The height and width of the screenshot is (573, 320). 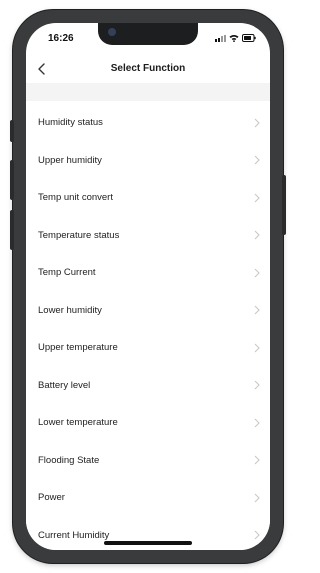 I want to click on list-item-flooding-state: Flooding State, so click(x=148, y=460).